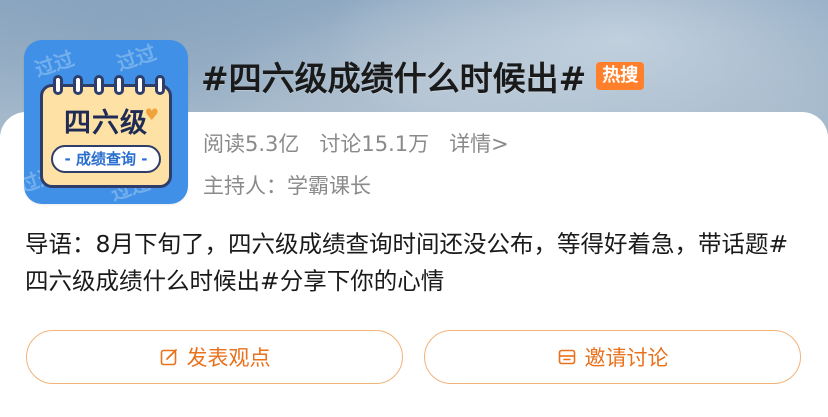 The height and width of the screenshot is (417, 828). Describe the element at coordinates (287, 185) in the screenshot. I see `host-line: 主持人：学霸课长` at that location.